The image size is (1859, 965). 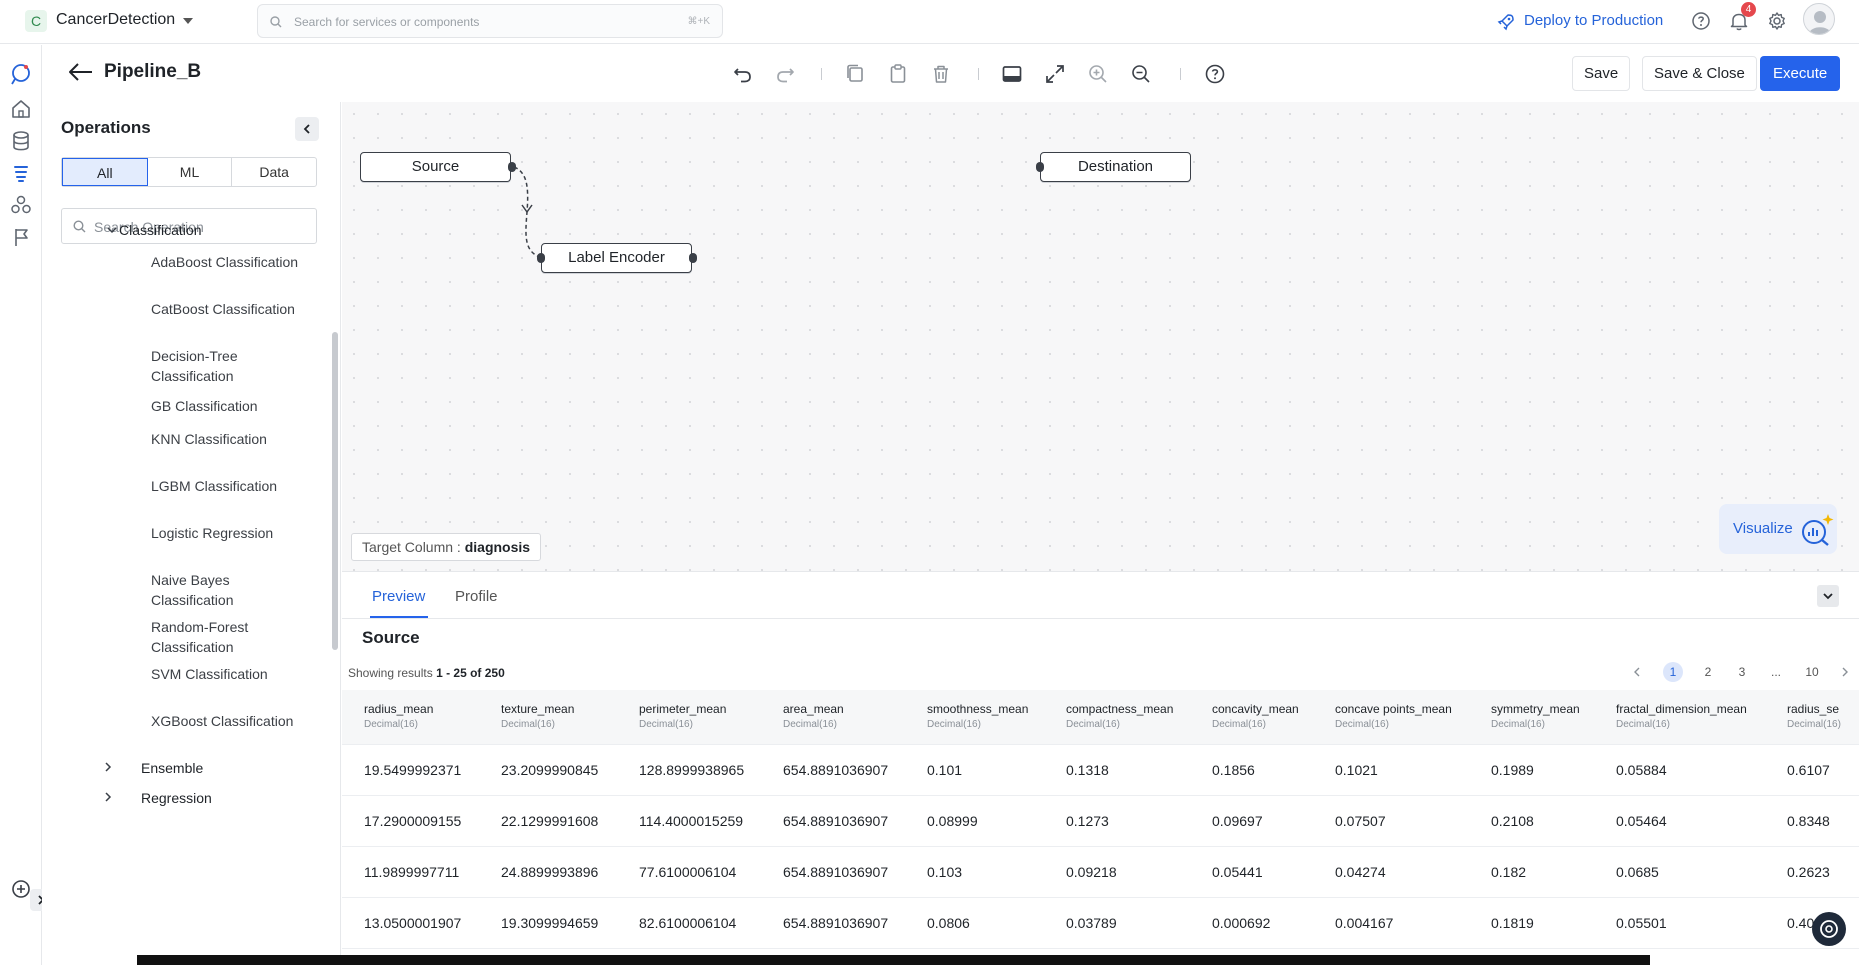 What do you see at coordinates (693, 258) in the screenshot?
I see `label-encoder-output-port` at bounding box center [693, 258].